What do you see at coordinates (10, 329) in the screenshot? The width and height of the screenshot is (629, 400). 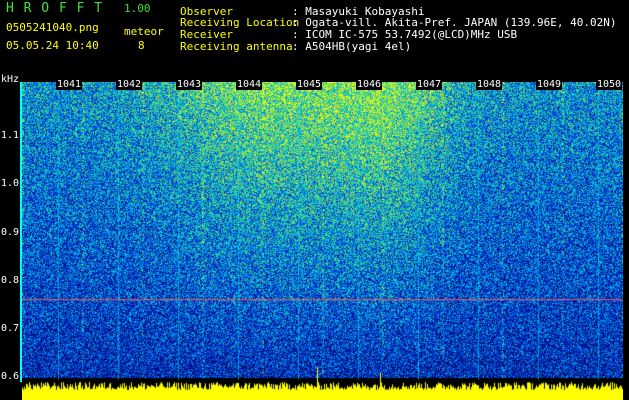 I see `y-tick-label: 0.7` at bounding box center [10, 329].